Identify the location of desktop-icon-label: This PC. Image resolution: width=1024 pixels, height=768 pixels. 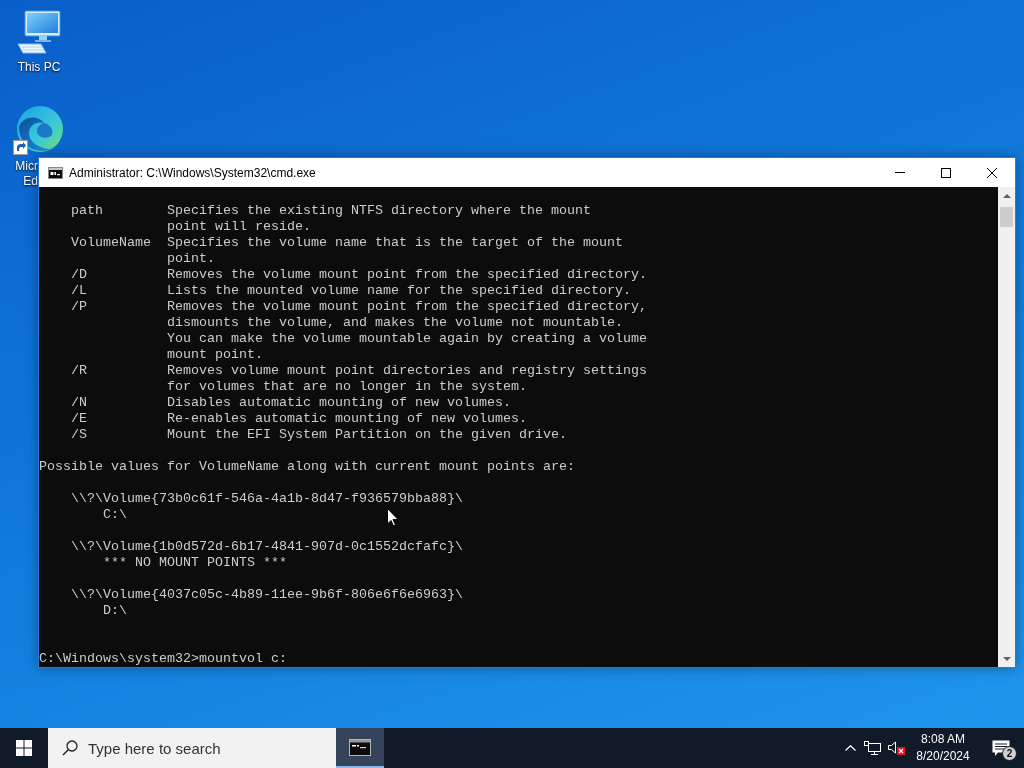
(39, 67).